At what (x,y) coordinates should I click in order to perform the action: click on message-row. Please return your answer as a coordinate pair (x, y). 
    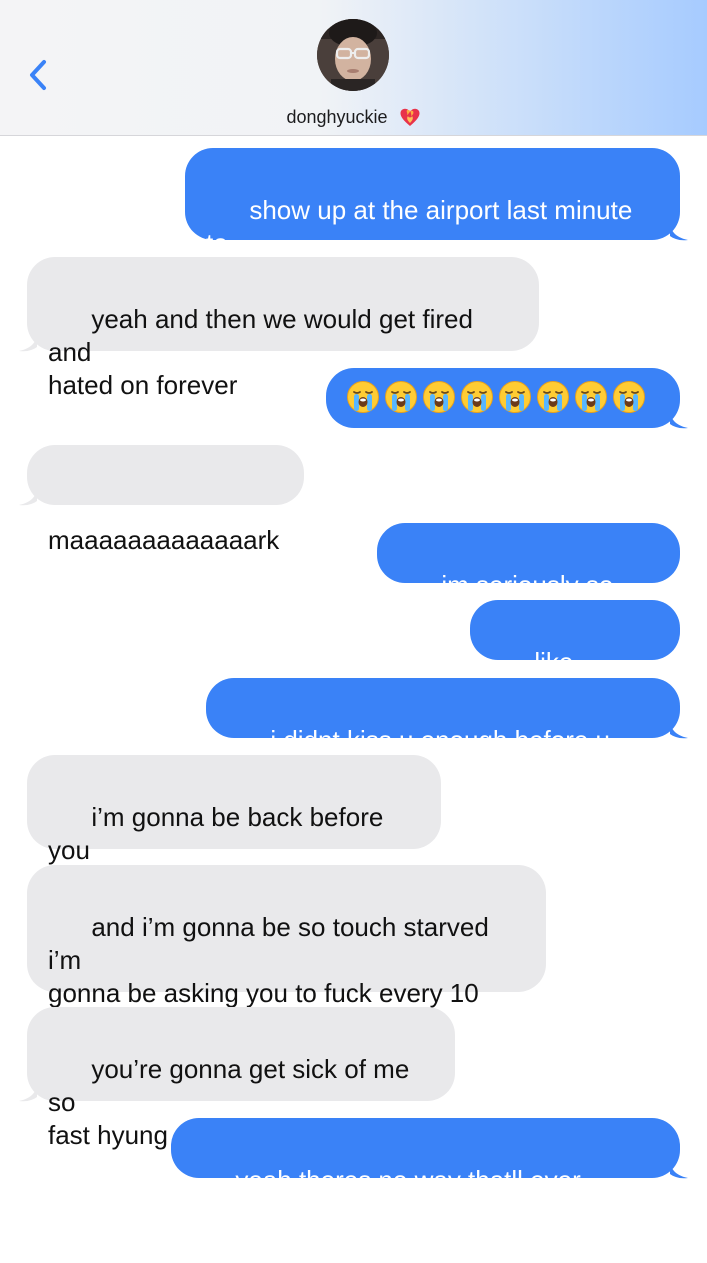
    Looking at the image, I should click on (353, 399).